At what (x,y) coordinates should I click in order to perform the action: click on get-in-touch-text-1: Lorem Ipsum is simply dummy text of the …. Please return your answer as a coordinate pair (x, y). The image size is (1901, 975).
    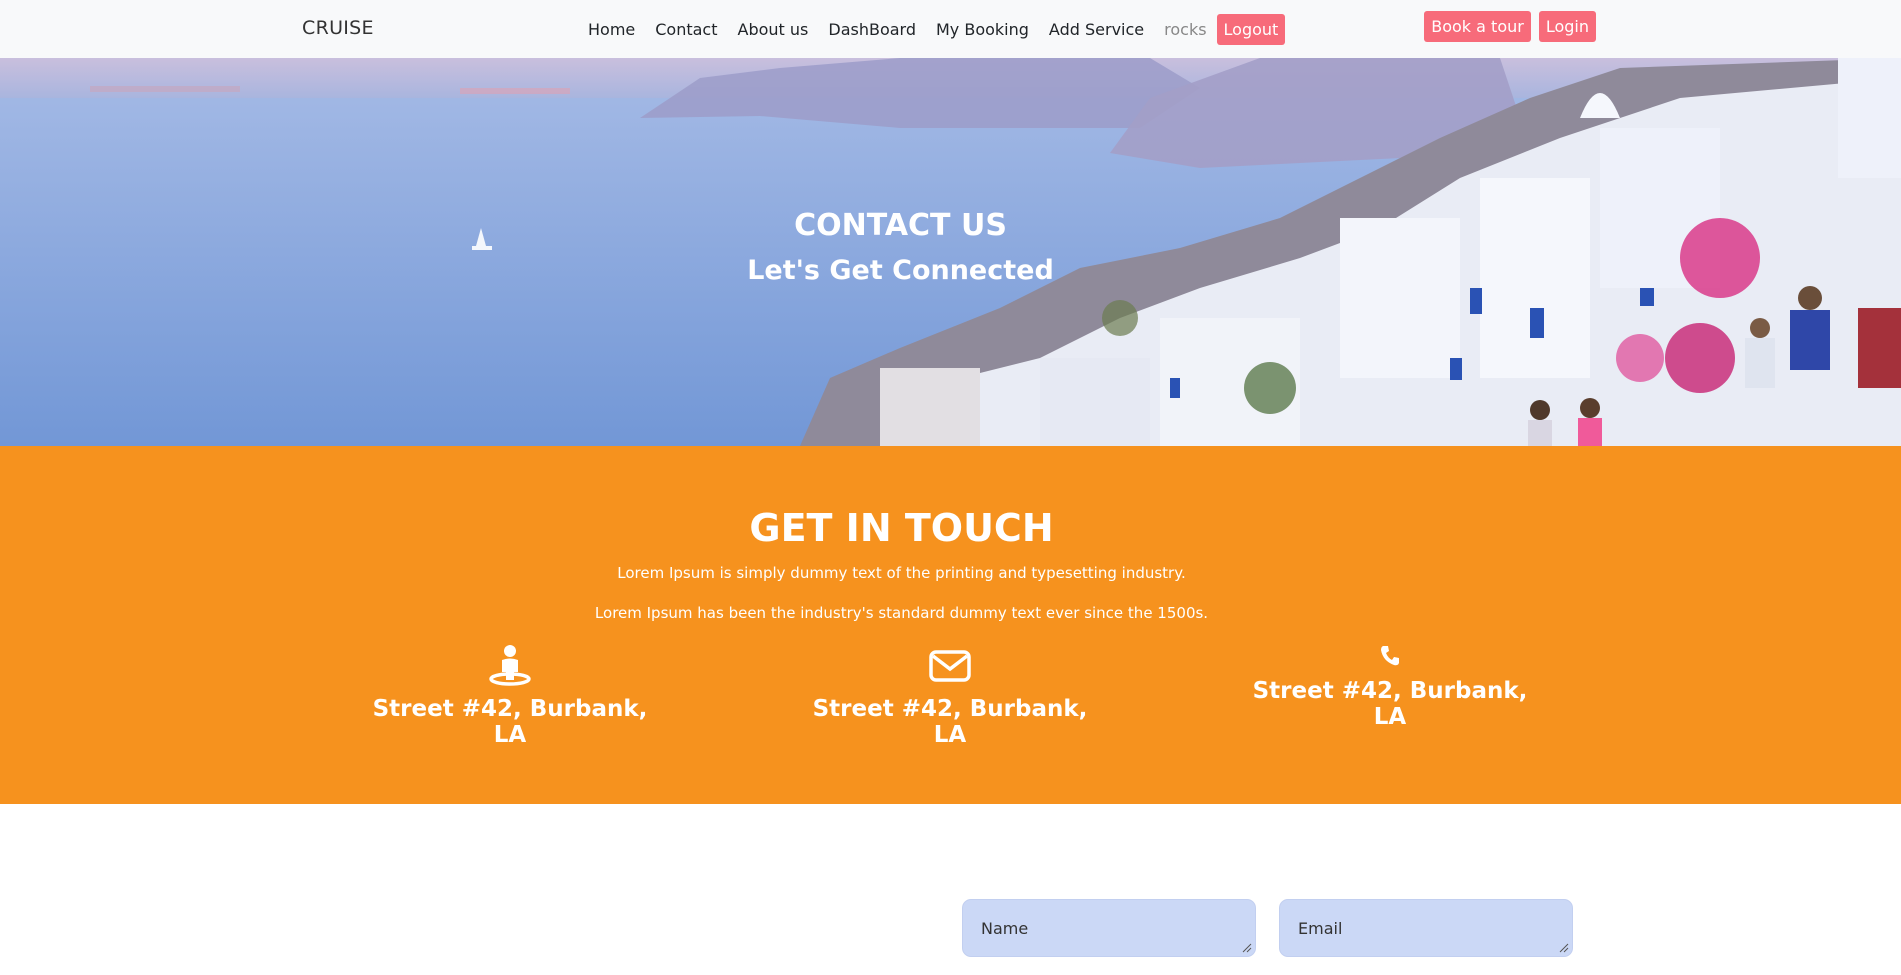
    Looking at the image, I should click on (901, 573).